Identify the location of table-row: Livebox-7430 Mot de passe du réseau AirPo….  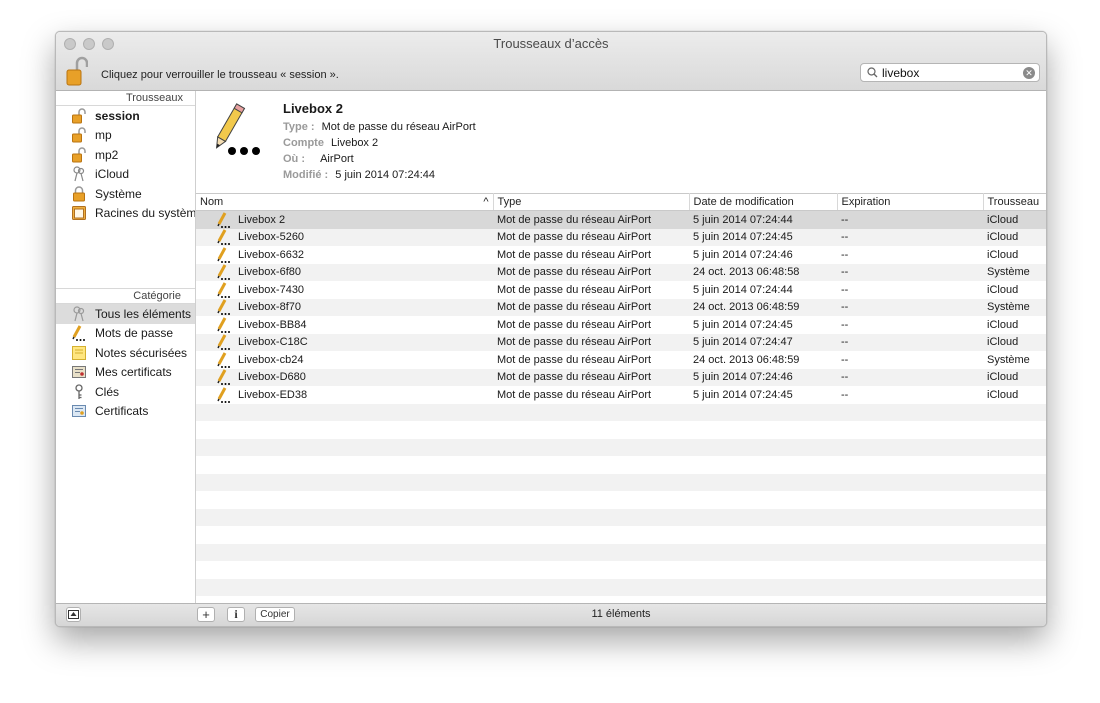
(621, 290).